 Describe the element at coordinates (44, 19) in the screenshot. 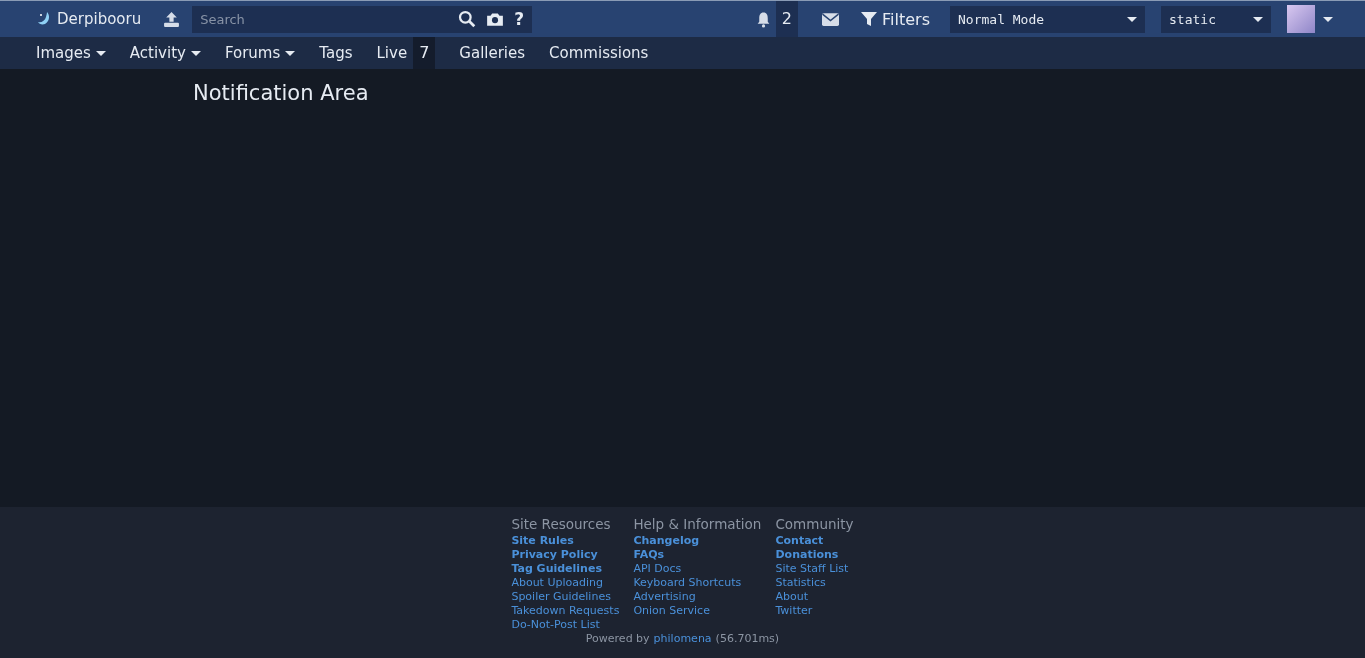

I see `logo-icon` at that location.